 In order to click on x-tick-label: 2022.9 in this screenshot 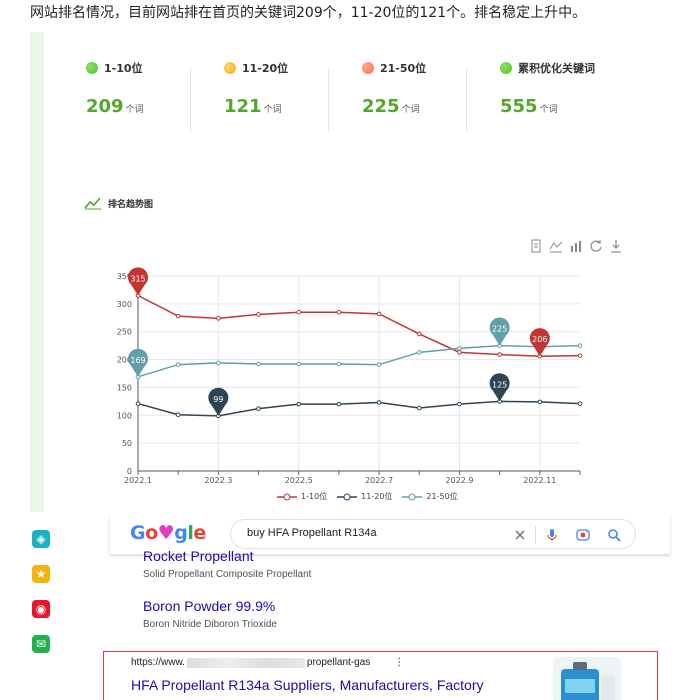, I will do `click(459, 480)`.